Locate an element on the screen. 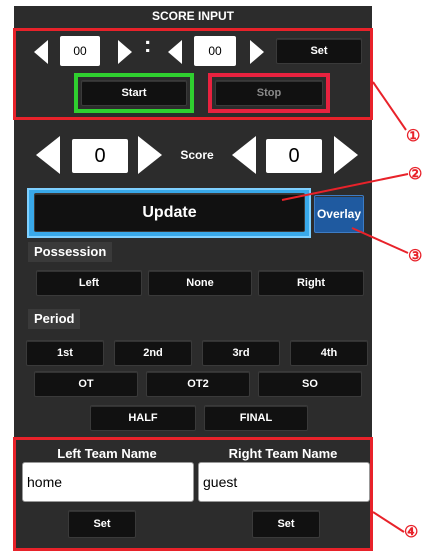  callout-number-2: ② is located at coordinates (415, 174).